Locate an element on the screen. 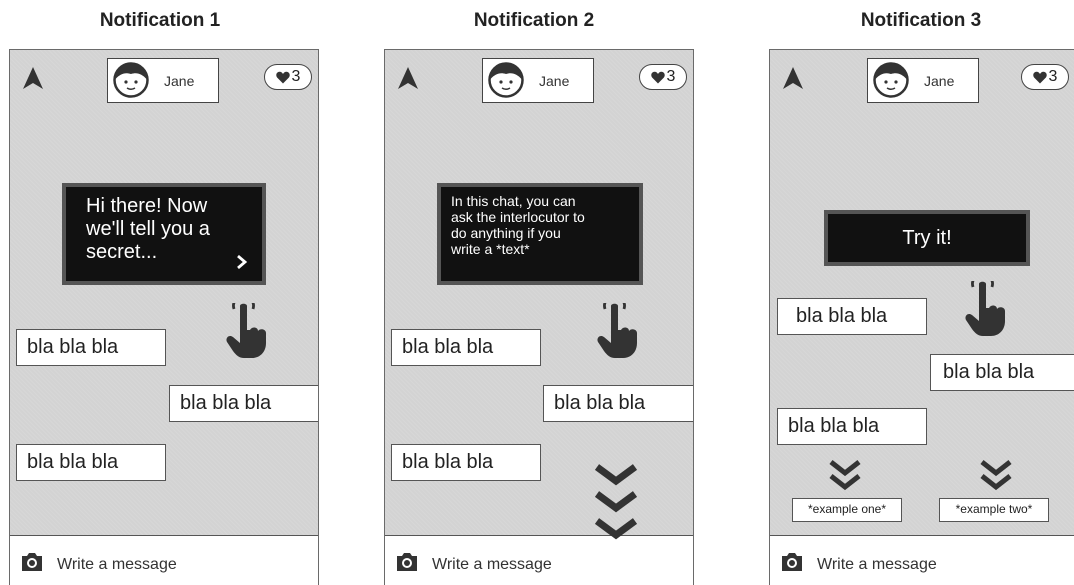 Image resolution: width=1074 pixels, height=585 pixels. example-chip: *example one* is located at coordinates (847, 510).